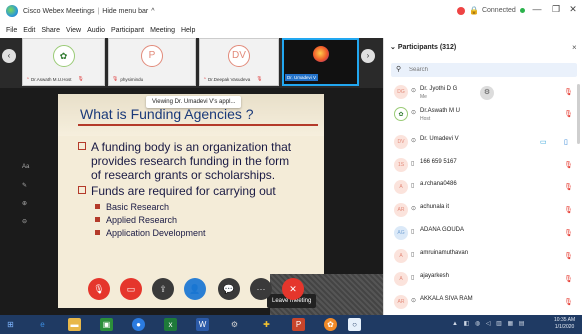 This screenshot has width=582, height=334. I want to click on active-window-icon: ○, so click(354, 324).